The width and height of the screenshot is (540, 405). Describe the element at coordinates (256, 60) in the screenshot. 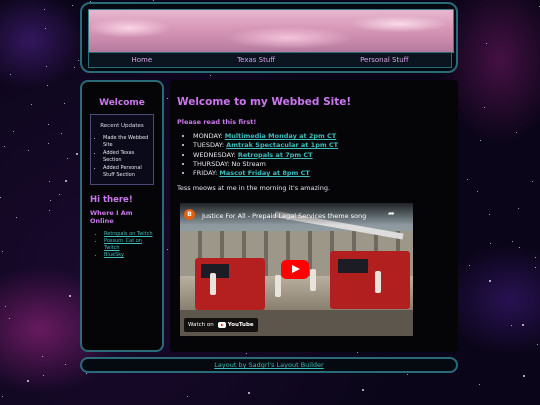

I see `nav-texas-stuff: Texas Stuff` at that location.